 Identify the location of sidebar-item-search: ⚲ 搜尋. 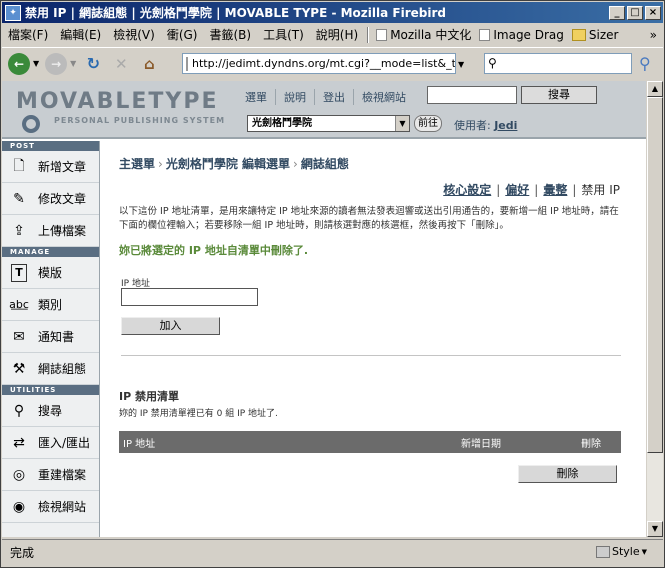
(50, 411).